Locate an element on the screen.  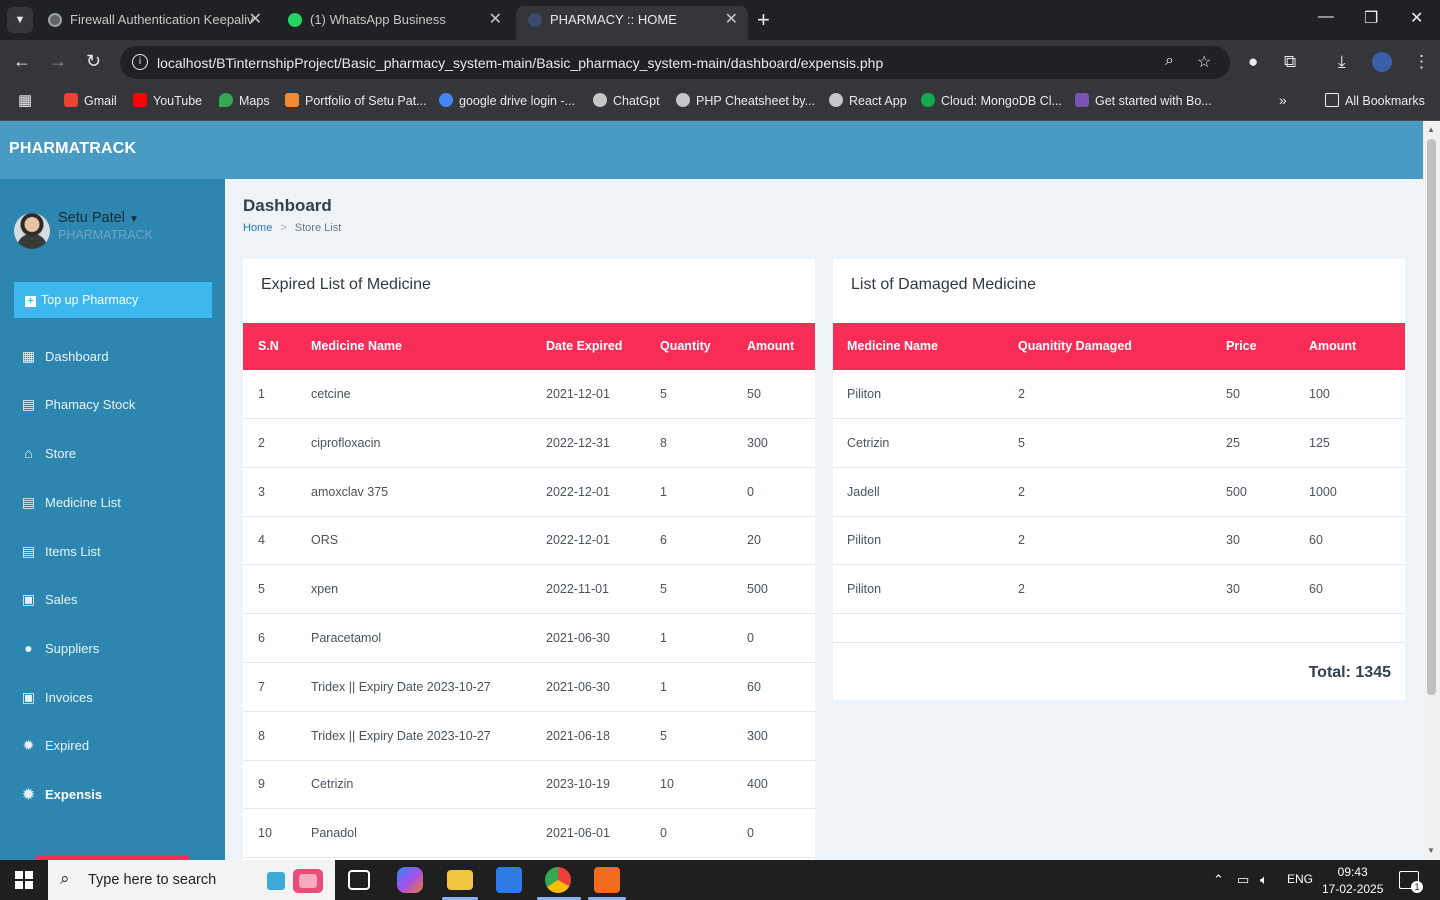
table-cell: ORS is located at coordinates (325, 540).